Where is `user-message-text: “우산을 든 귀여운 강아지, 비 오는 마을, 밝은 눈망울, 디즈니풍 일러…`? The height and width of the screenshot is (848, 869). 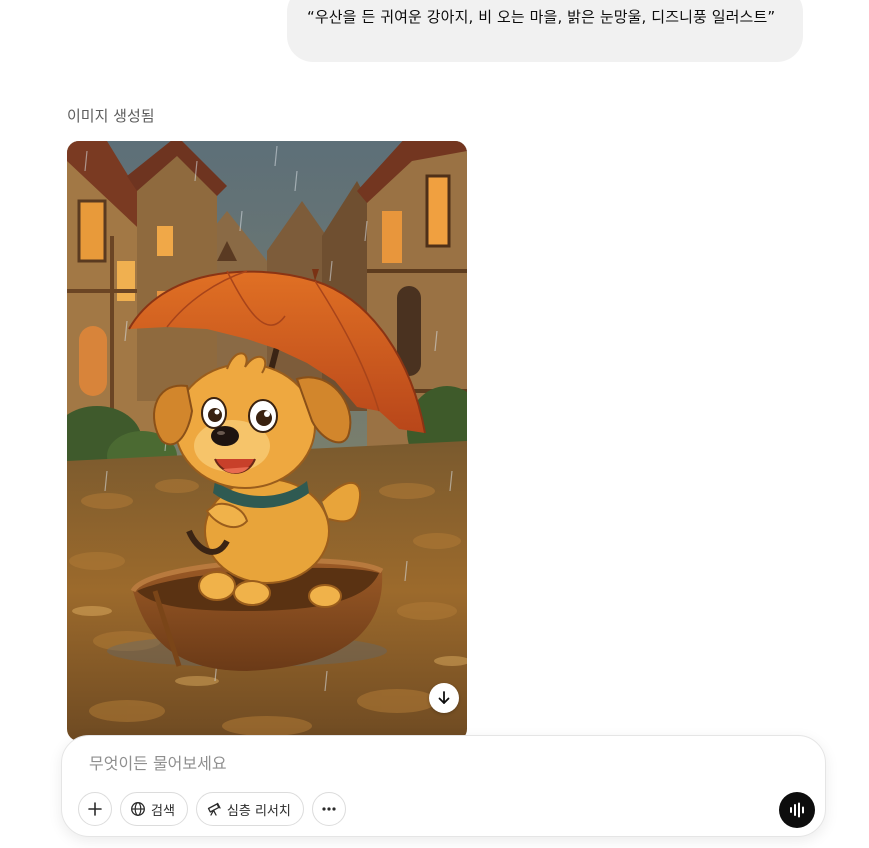 user-message-text: “우산을 든 귀여운 강아지, 비 오는 마을, 밝은 눈망울, 디즈니풍 일러… is located at coordinates (541, 17).